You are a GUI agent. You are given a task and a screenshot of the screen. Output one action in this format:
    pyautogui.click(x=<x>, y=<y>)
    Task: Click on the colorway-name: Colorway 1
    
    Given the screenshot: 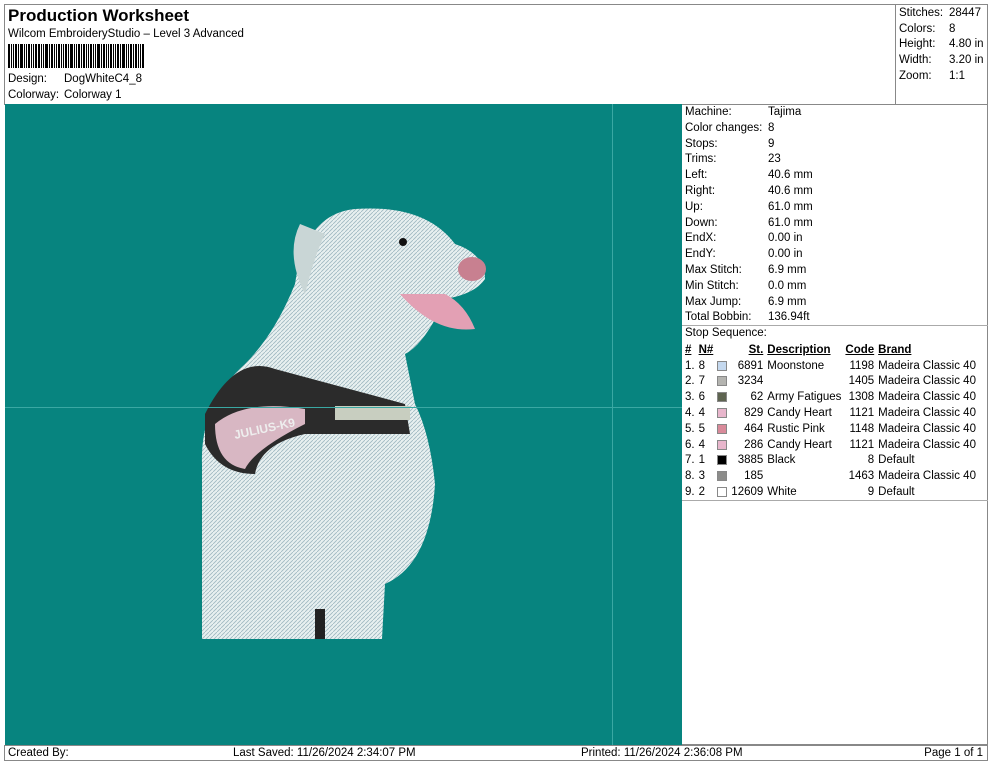 What is the action you would take?
    pyautogui.click(x=93, y=95)
    